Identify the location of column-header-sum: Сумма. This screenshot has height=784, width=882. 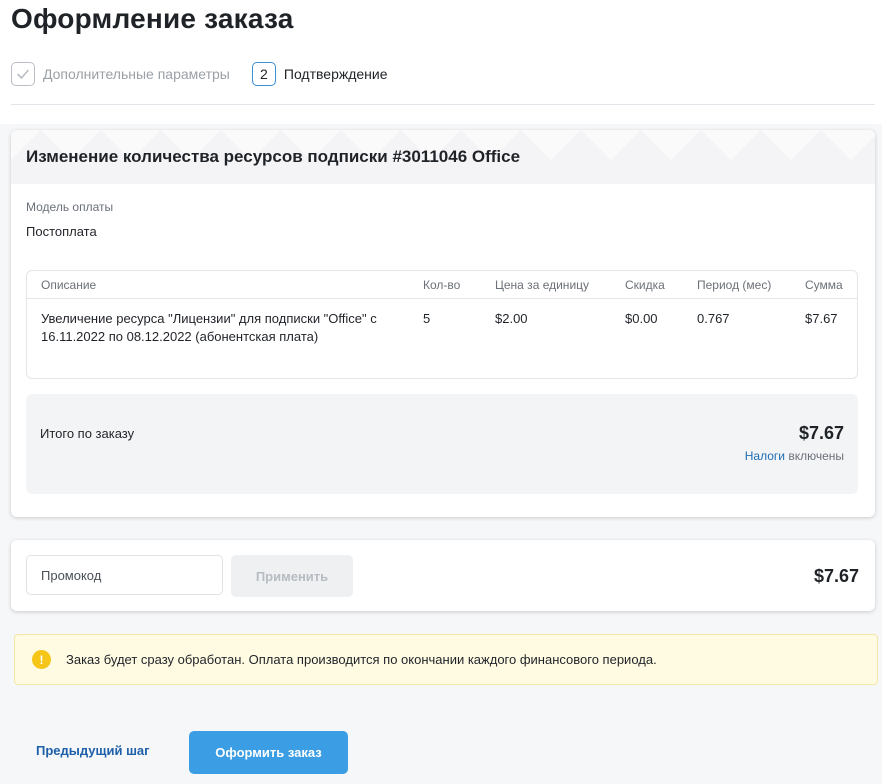
(824, 285).